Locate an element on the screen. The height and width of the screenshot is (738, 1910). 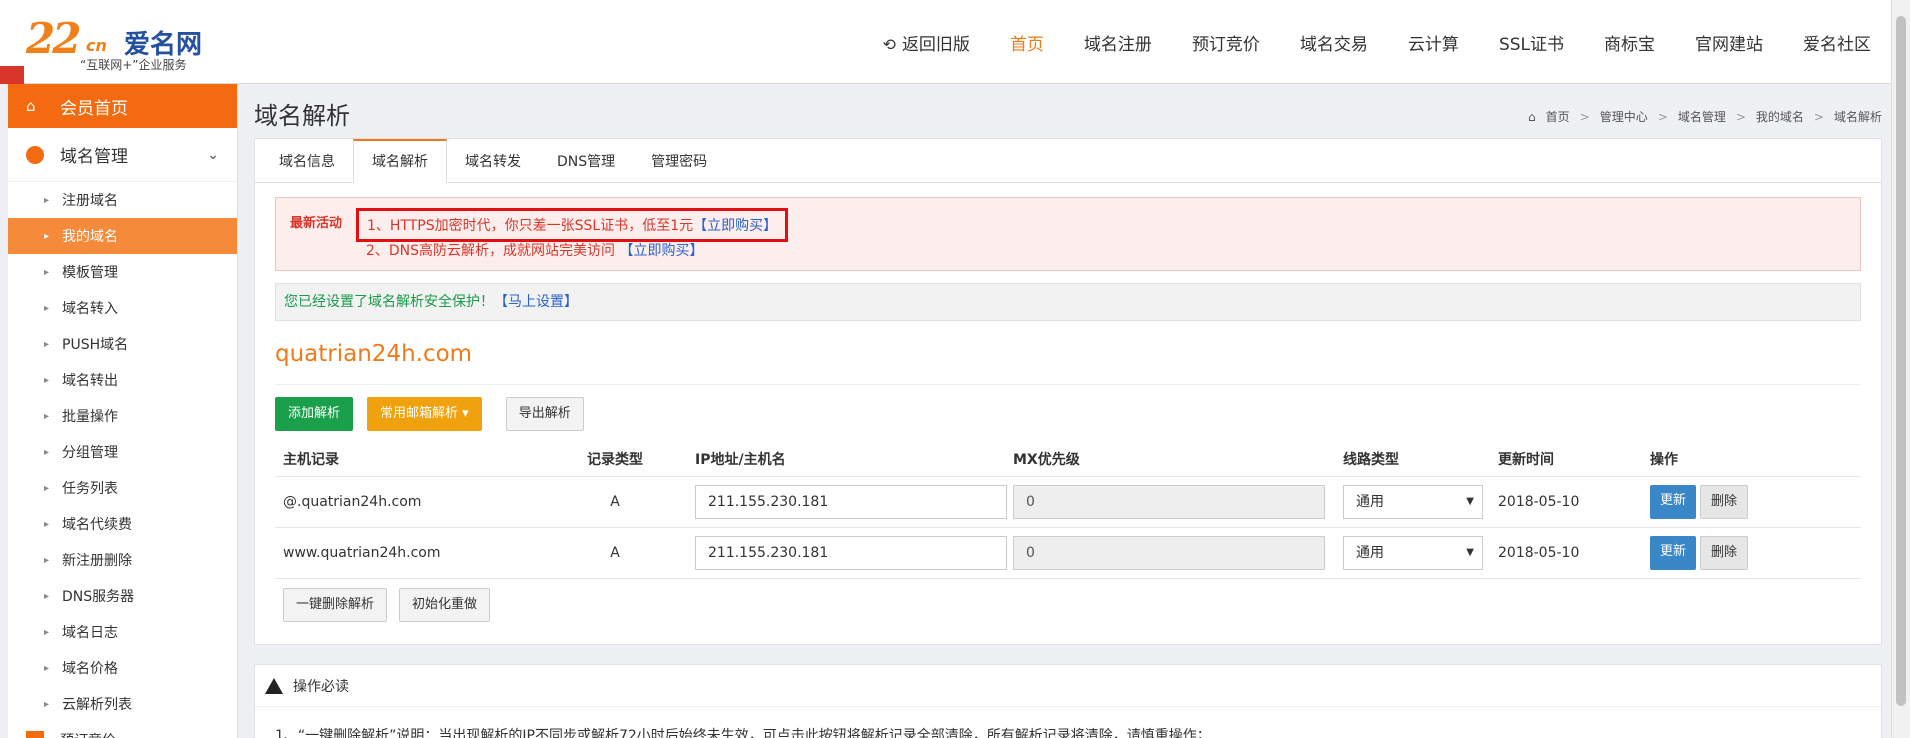
sidebar-item-push: ▸ PUSH域名 is located at coordinates (122, 344).